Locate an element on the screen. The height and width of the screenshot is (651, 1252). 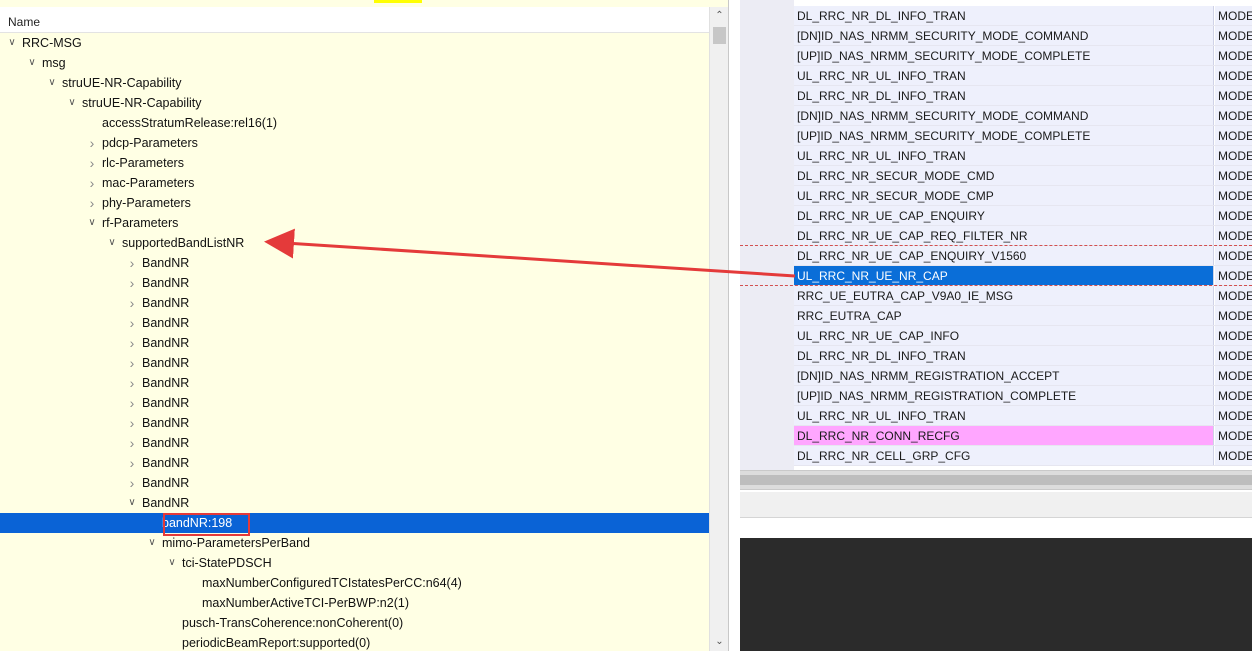
horizontal-scrollbar-thumb is located at coordinates (996, 480).